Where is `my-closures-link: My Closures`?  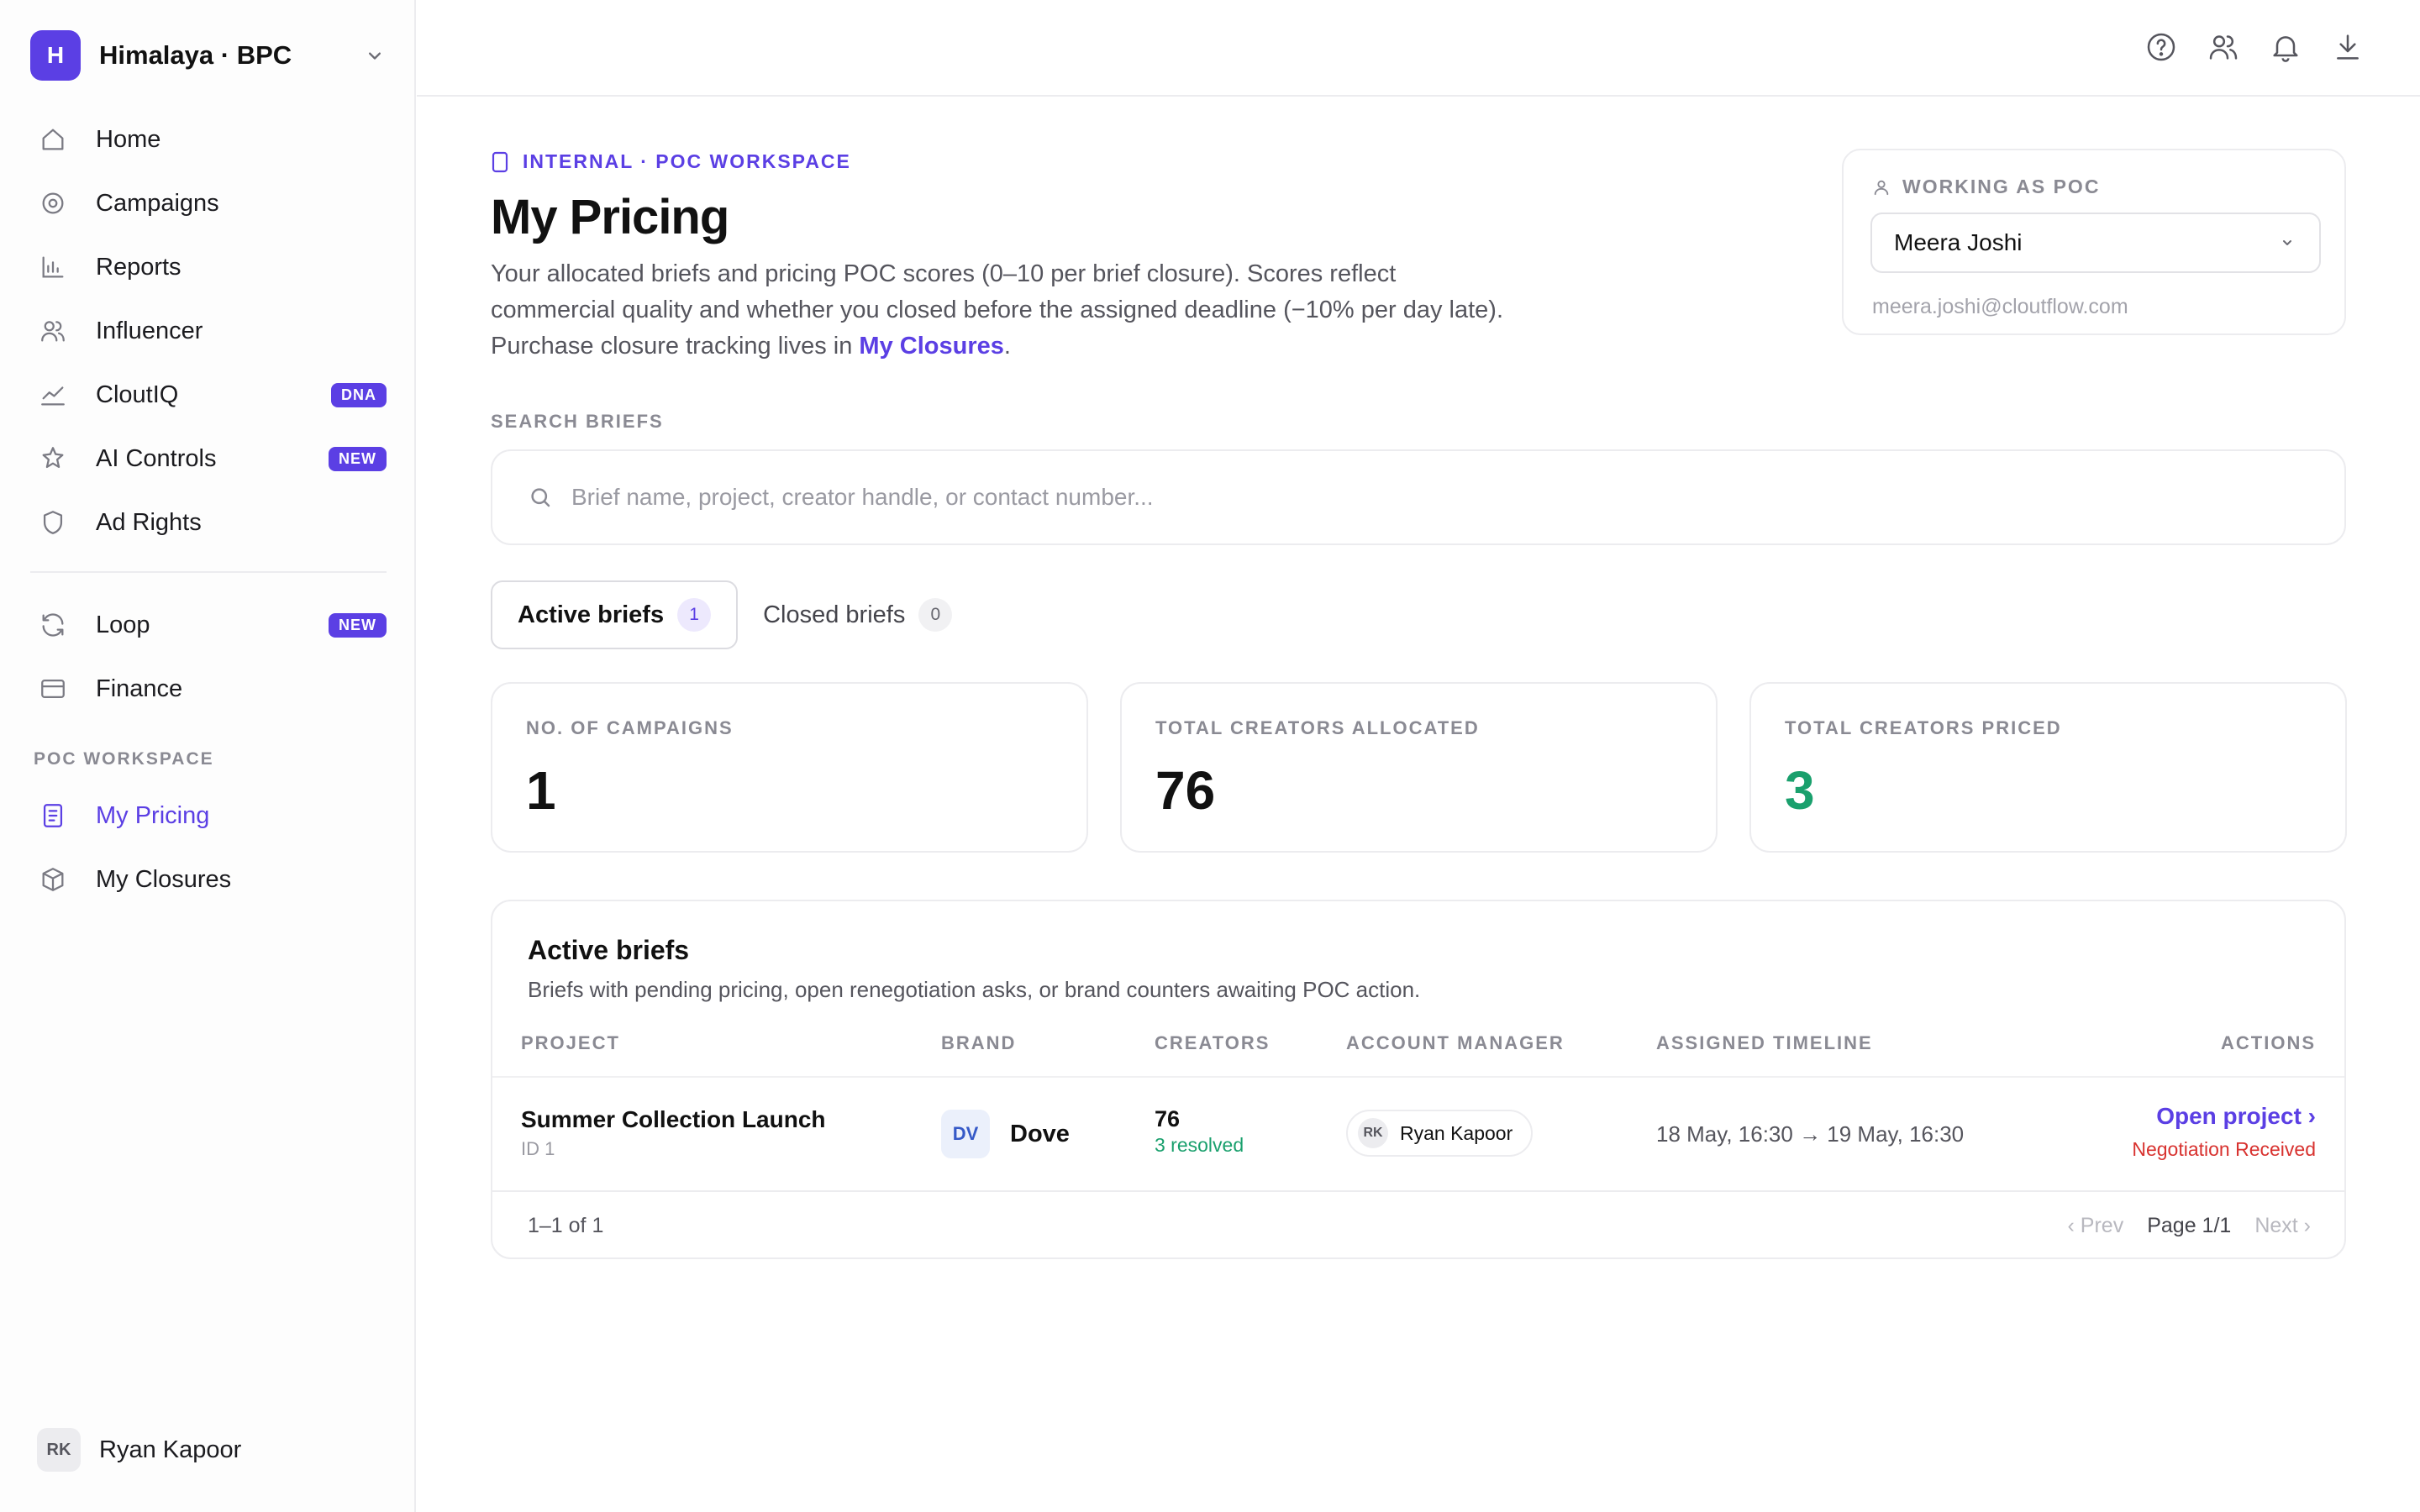
my-closures-link: My Closures is located at coordinates (931, 346).